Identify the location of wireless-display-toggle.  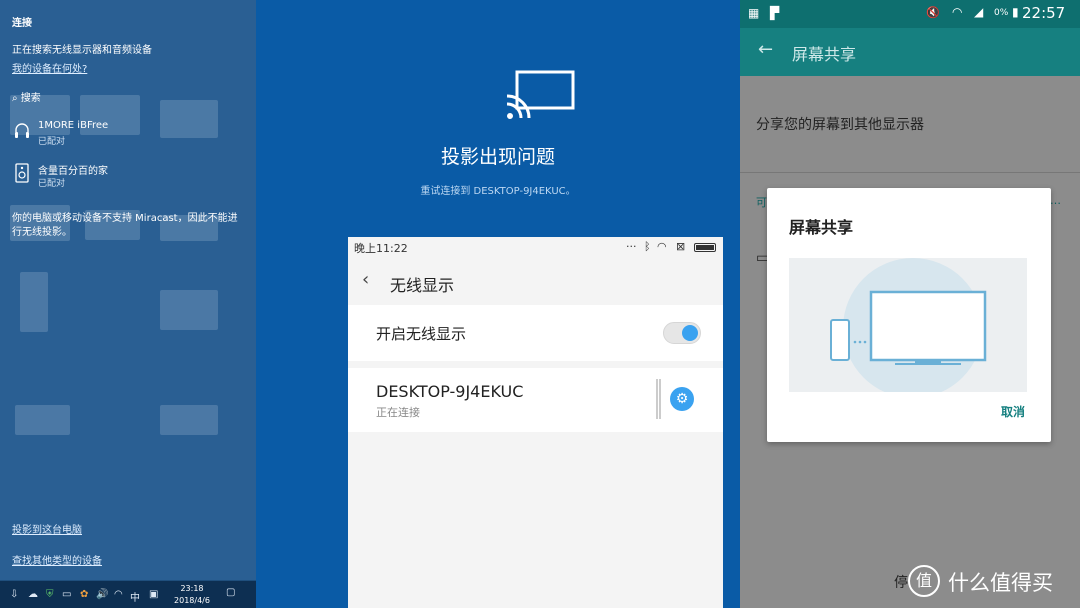
(682, 333).